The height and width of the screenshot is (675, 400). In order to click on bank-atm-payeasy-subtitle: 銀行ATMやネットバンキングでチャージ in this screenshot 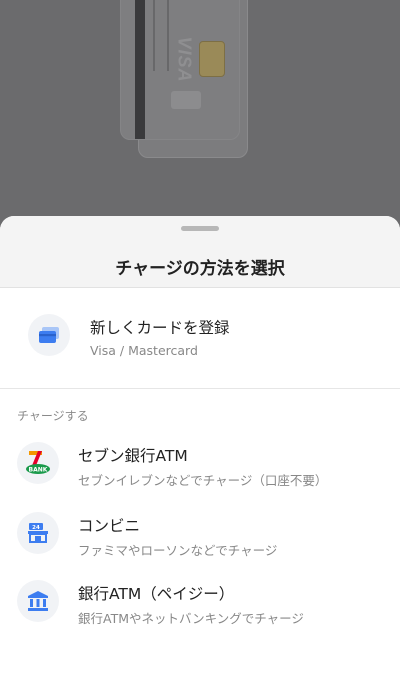, I will do `click(191, 618)`.